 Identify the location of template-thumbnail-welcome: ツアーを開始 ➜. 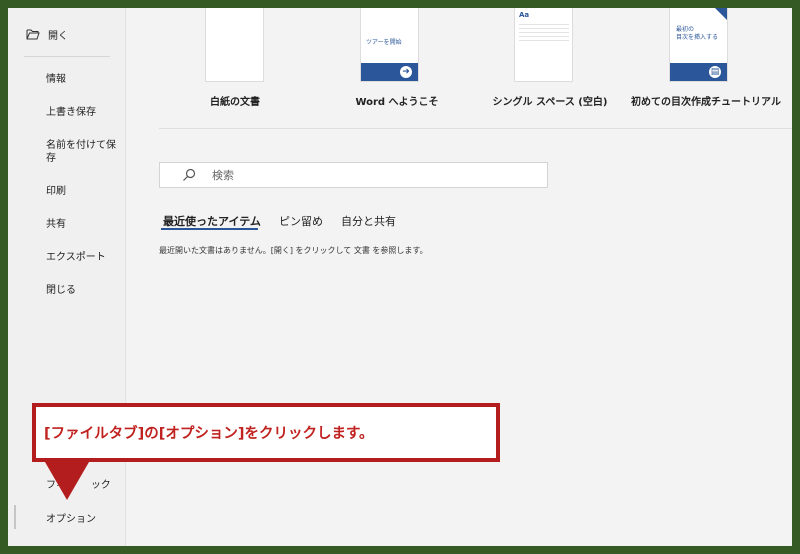
(389, 45).